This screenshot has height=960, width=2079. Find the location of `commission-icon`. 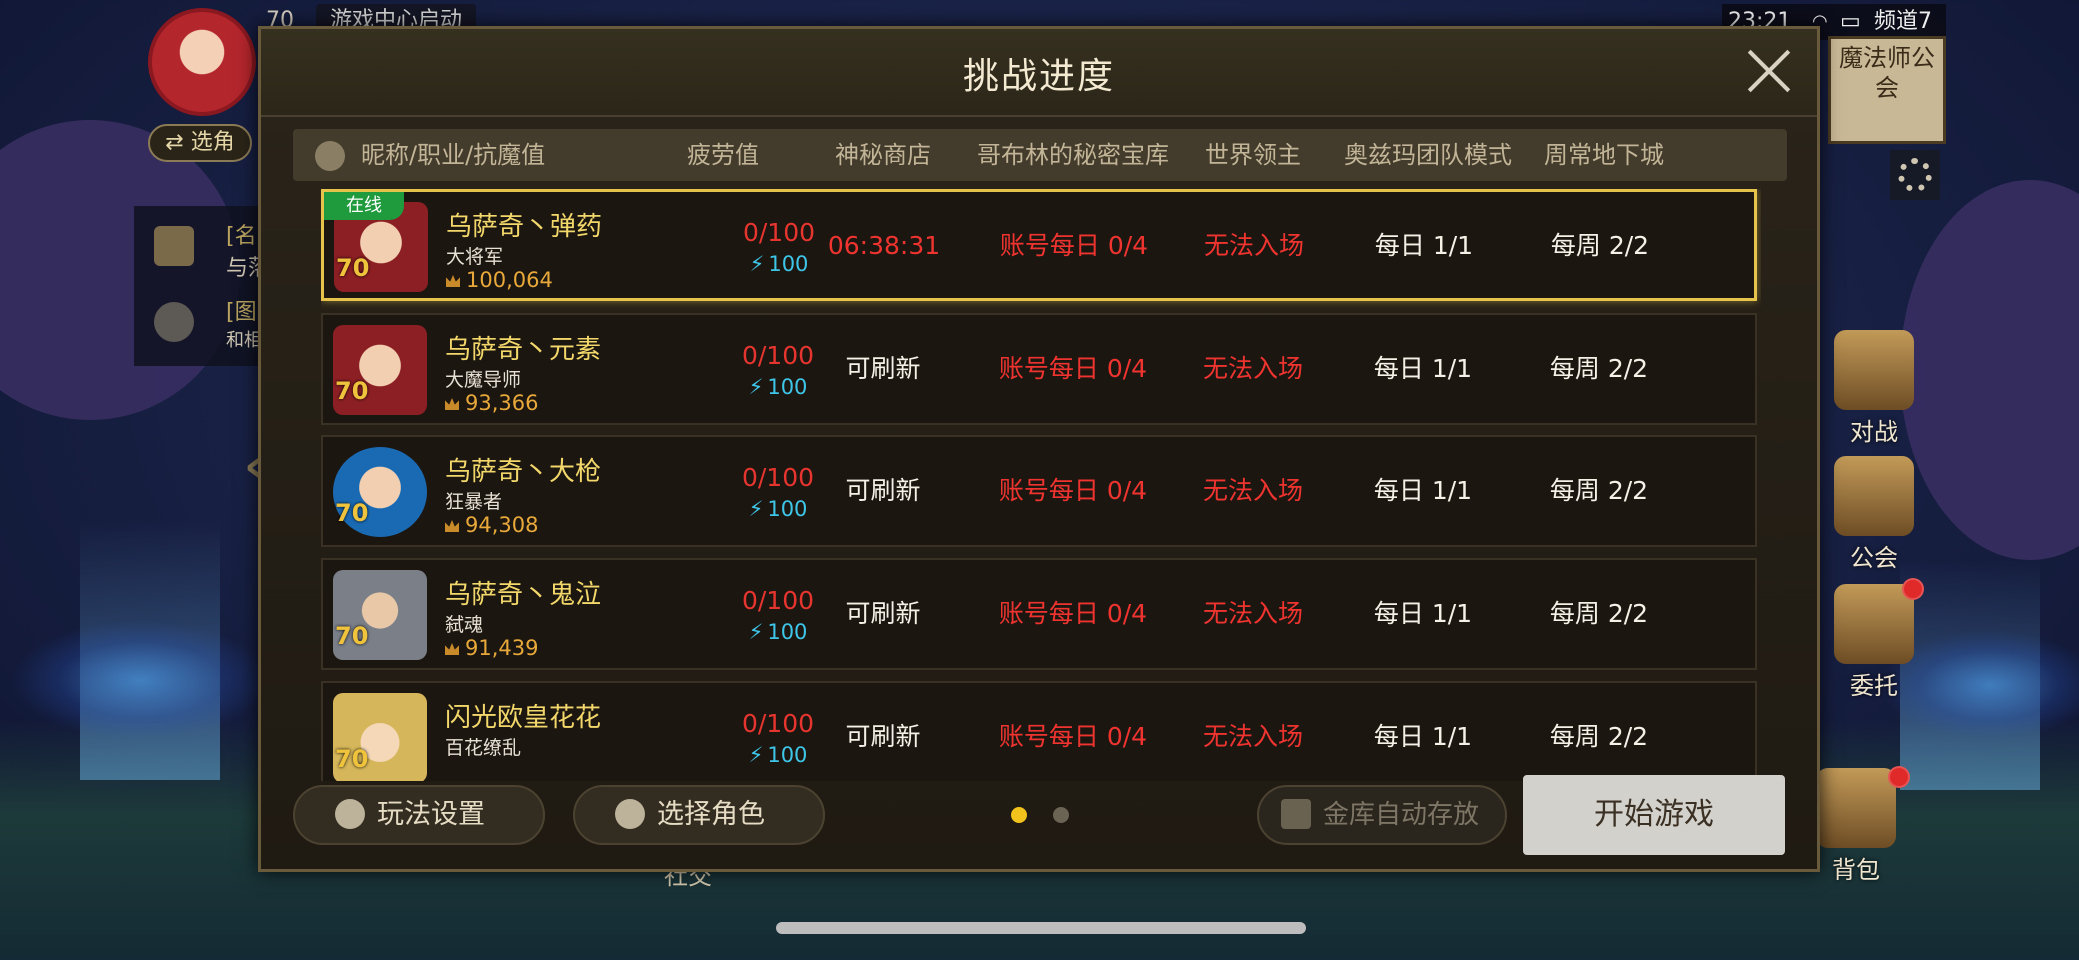

commission-icon is located at coordinates (1874, 624).